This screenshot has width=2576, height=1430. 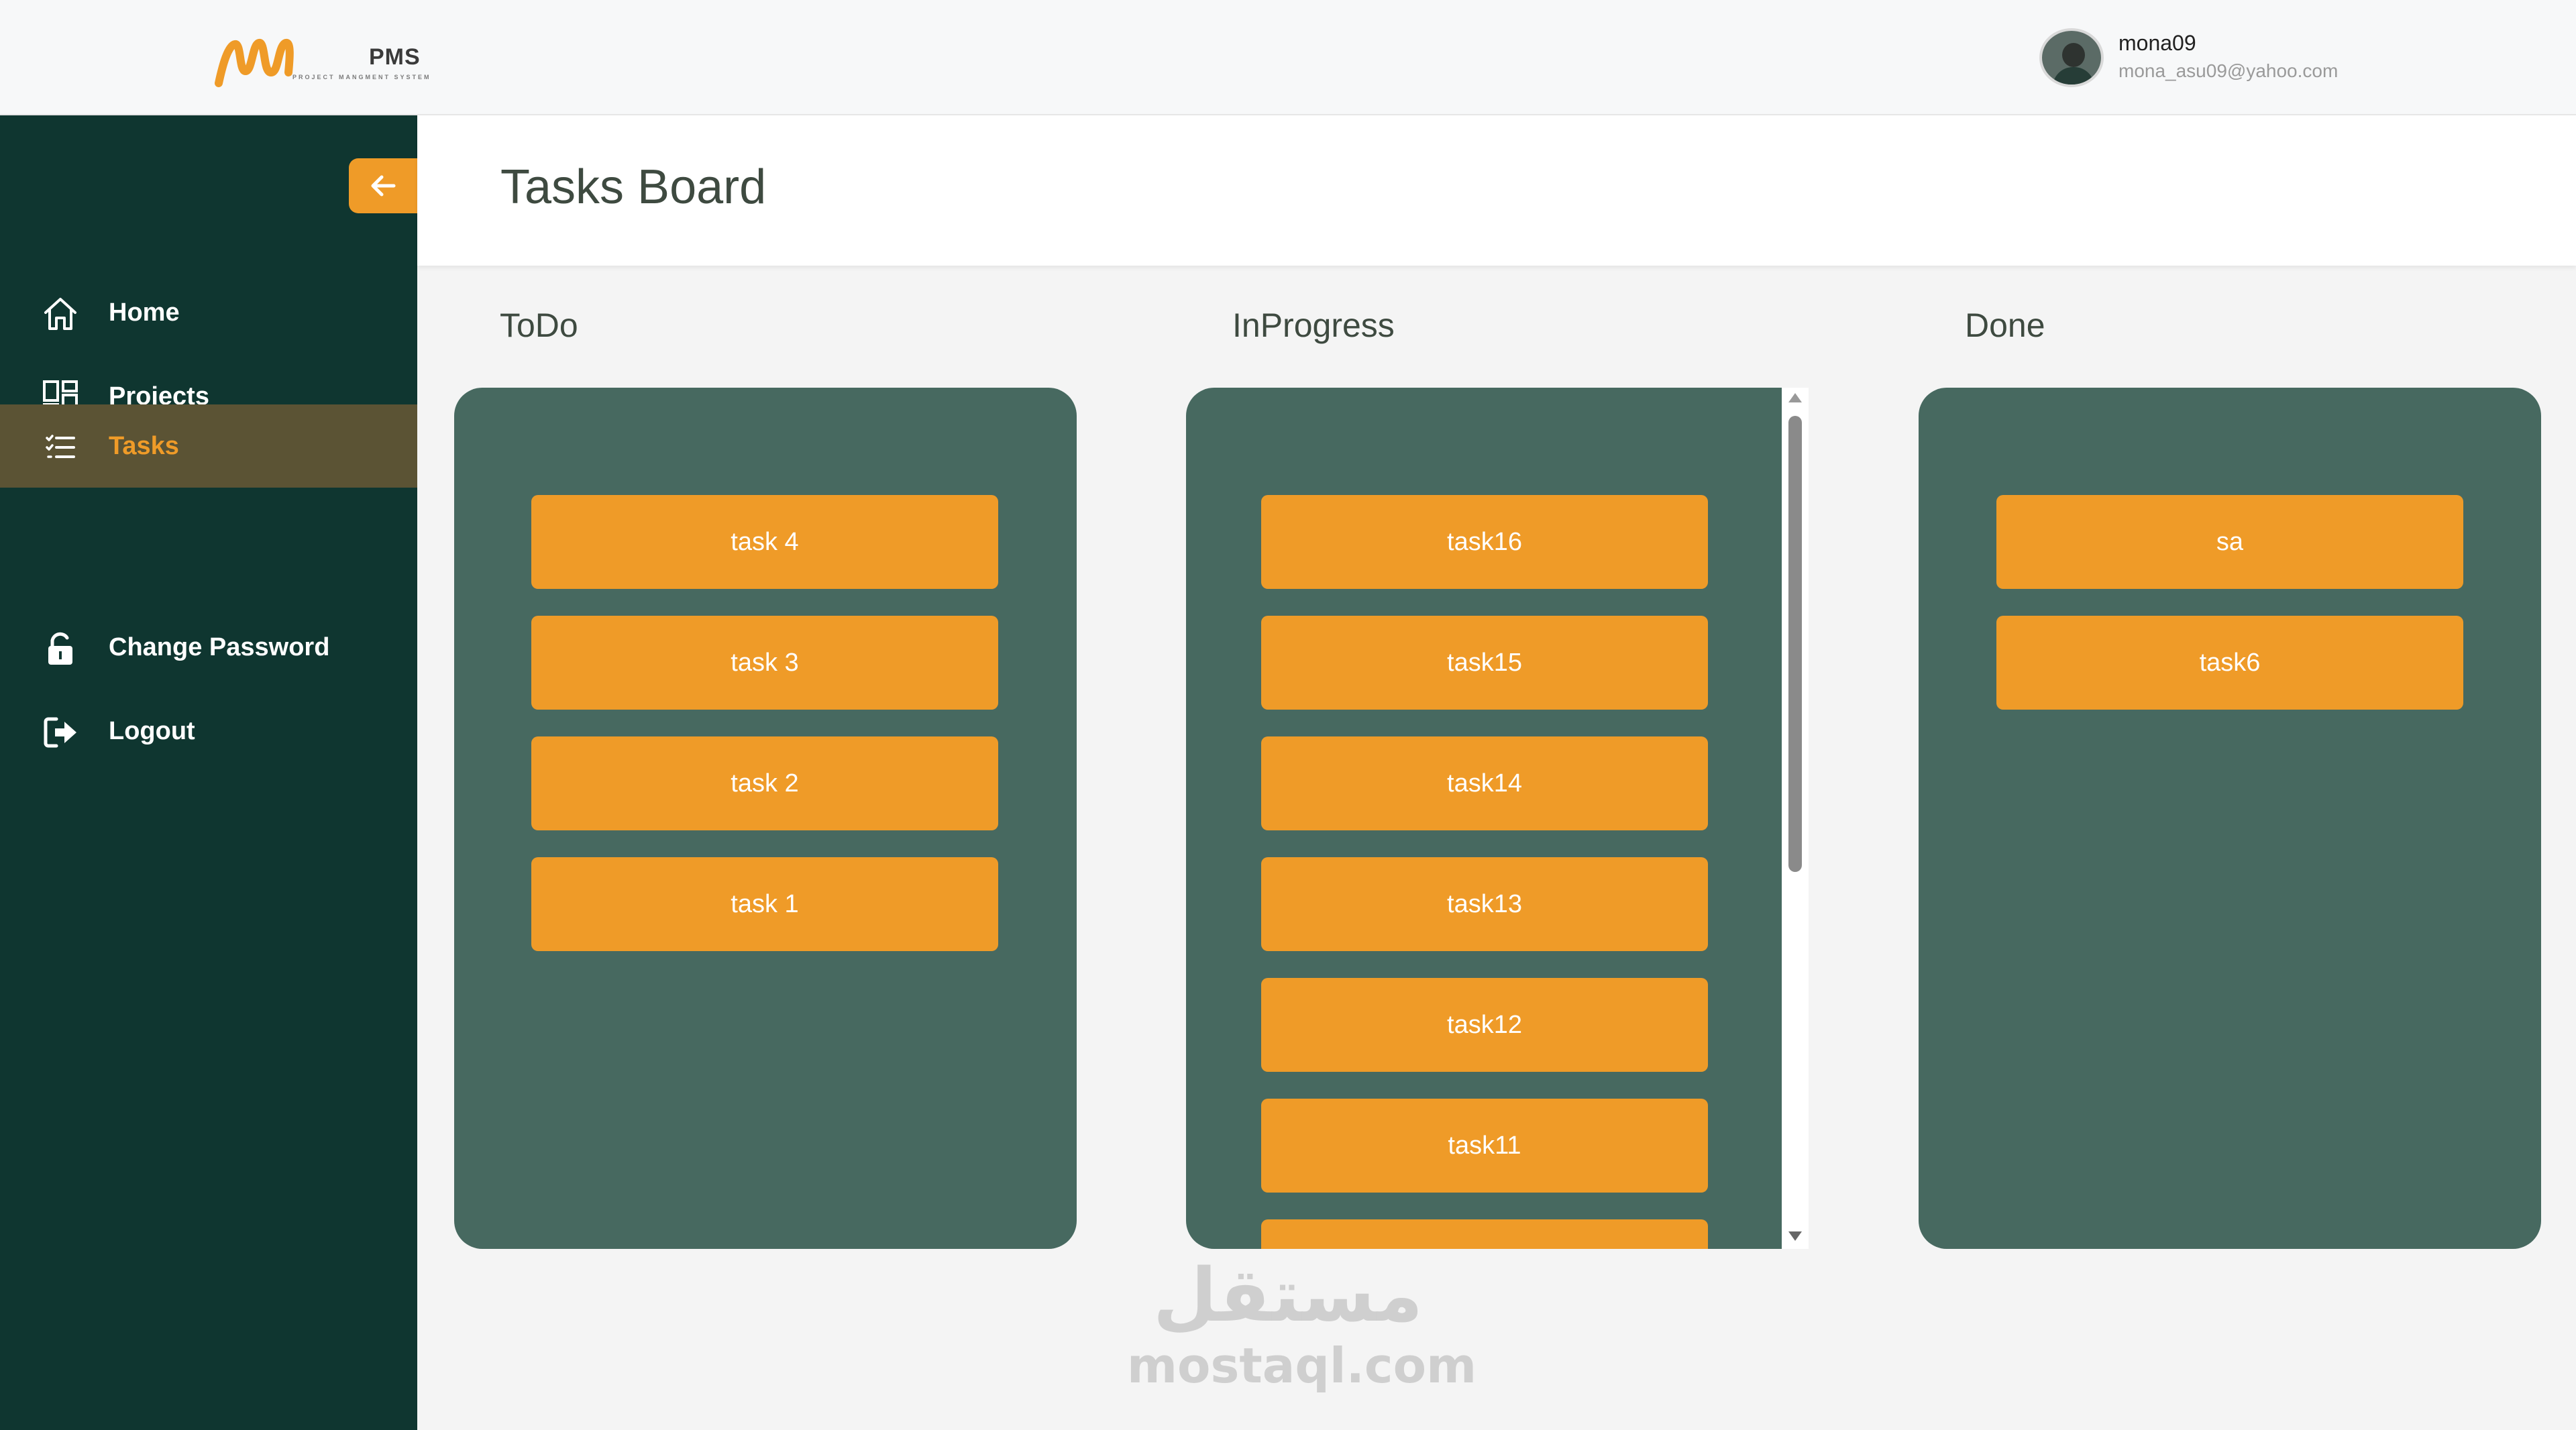 What do you see at coordinates (1288, 1295) in the screenshot?
I see `watermark-arabic: مستقل` at bounding box center [1288, 1295].